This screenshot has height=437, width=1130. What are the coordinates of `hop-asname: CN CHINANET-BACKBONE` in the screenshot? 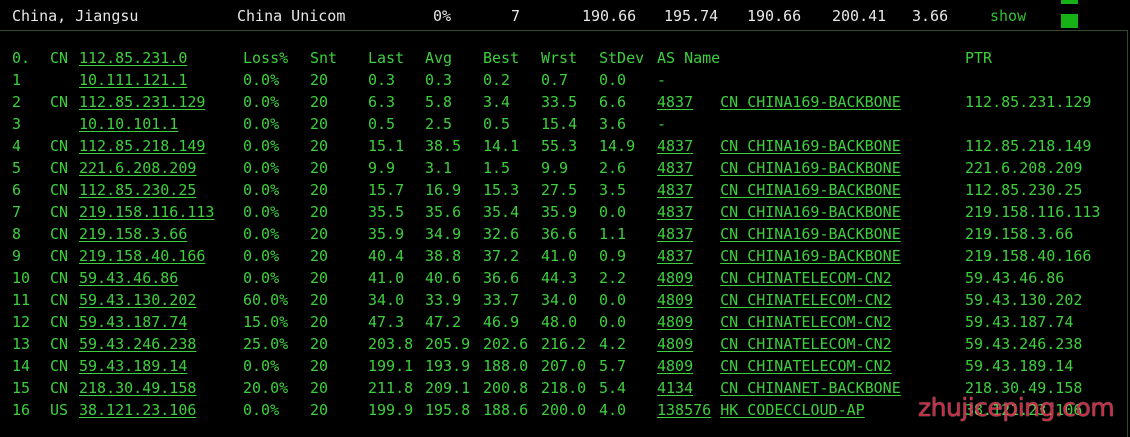 It's located at (810, 388).